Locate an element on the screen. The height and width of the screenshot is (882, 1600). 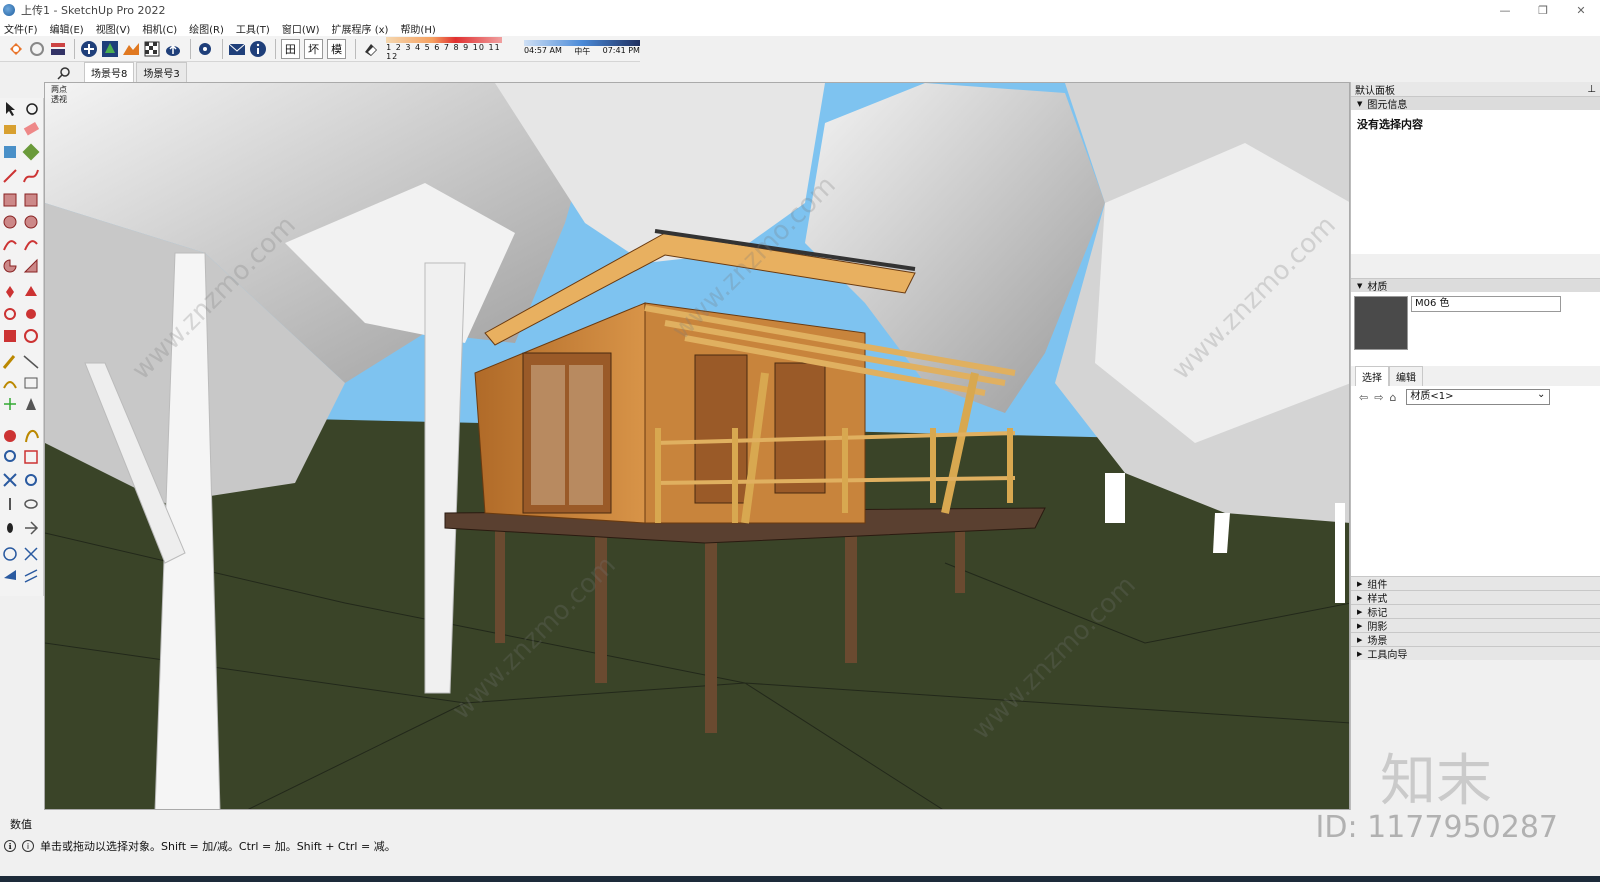
gear-icon is located at coordinates (205, 48).